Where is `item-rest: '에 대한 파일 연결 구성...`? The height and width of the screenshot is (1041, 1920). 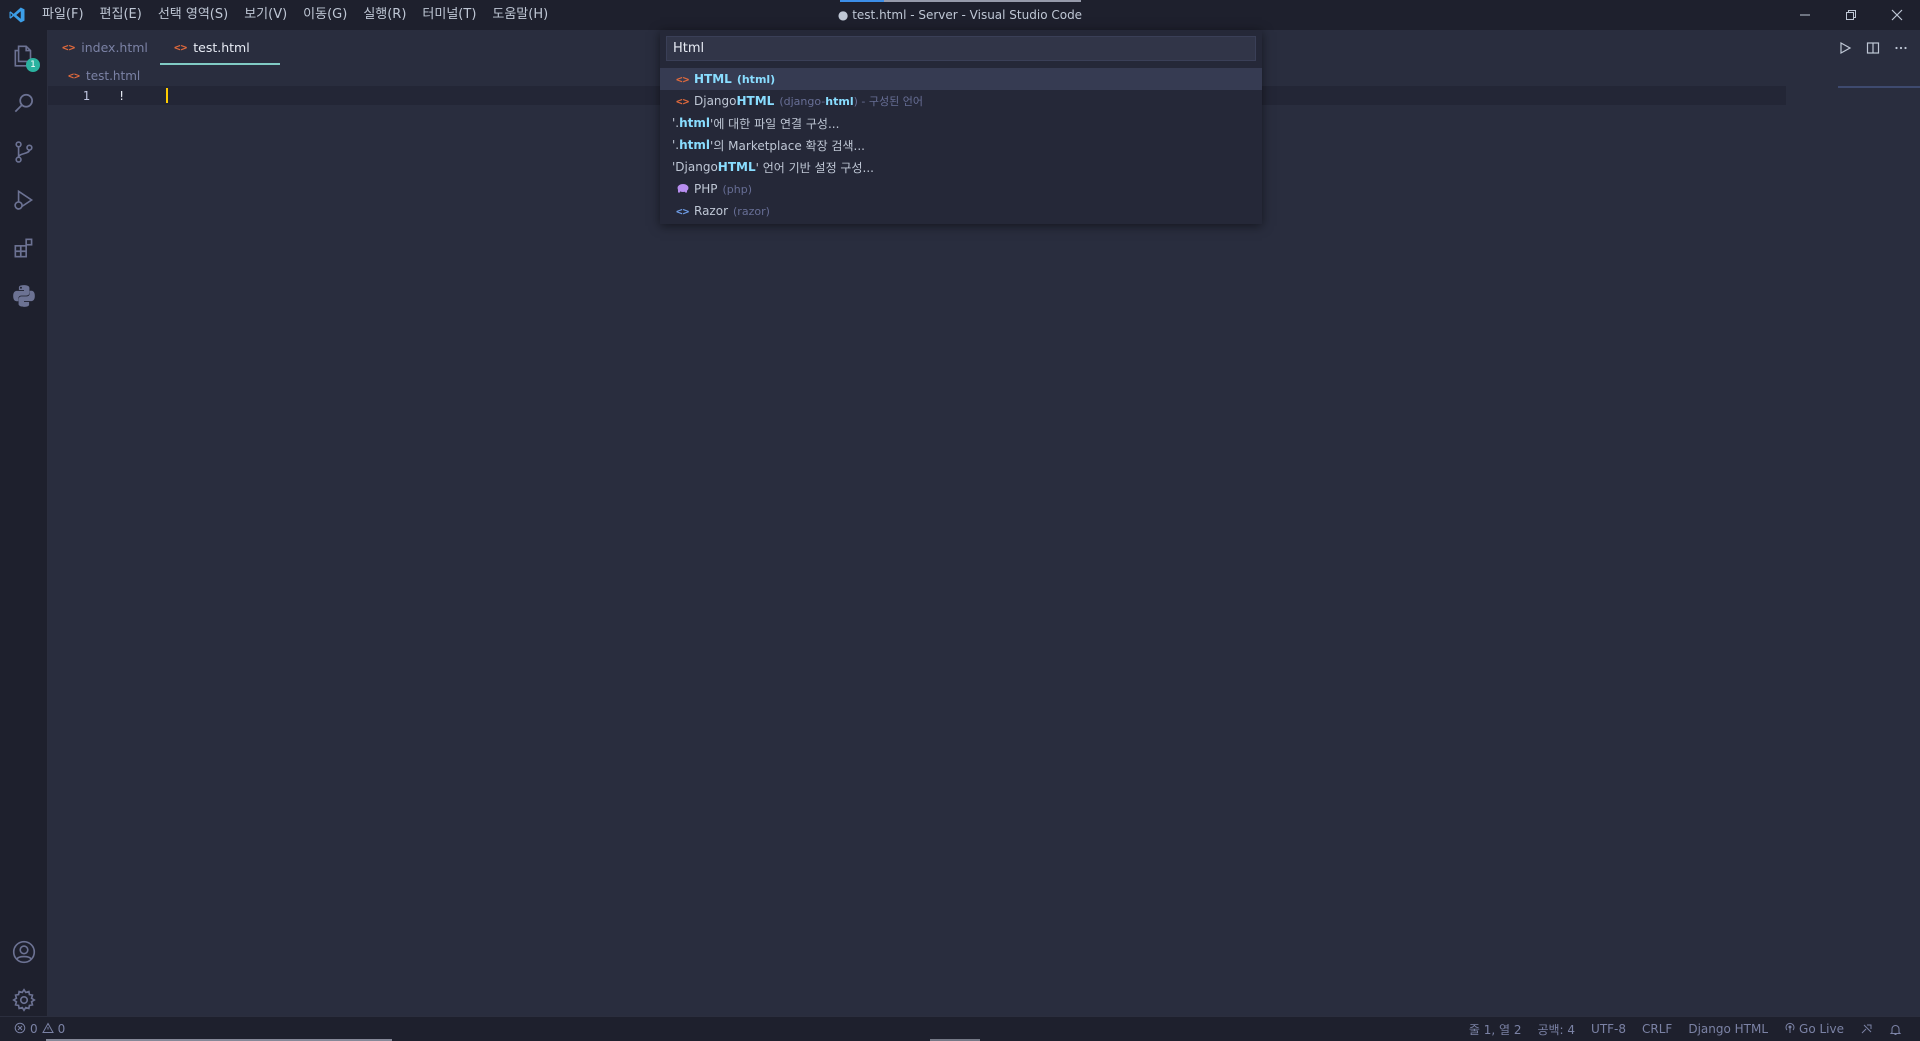 item-rest: '에 대한 파일 연결 구성... is located at coordinates (775, 123).